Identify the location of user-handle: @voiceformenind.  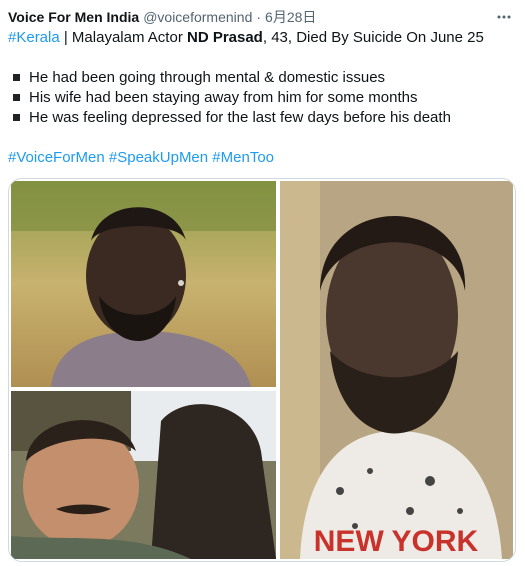
(197, 17).